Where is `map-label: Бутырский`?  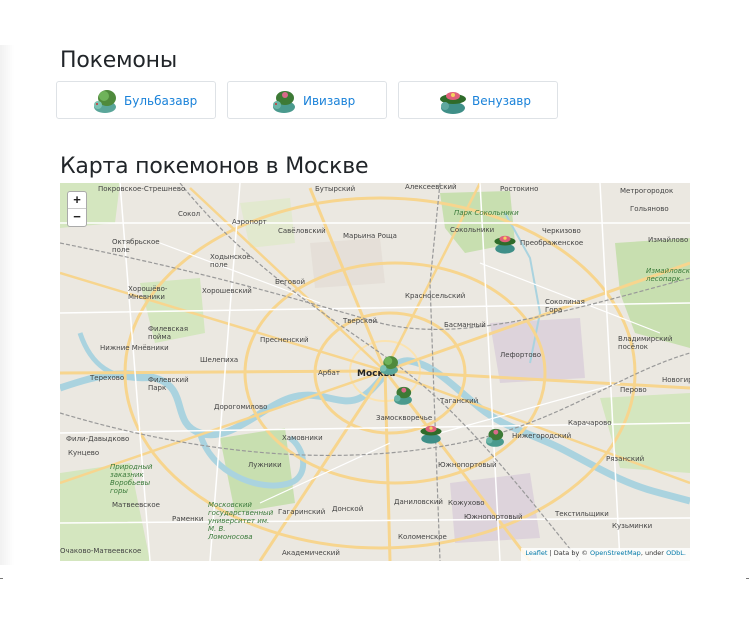 map-label: Бутырский is located at coordinates (335, 189).